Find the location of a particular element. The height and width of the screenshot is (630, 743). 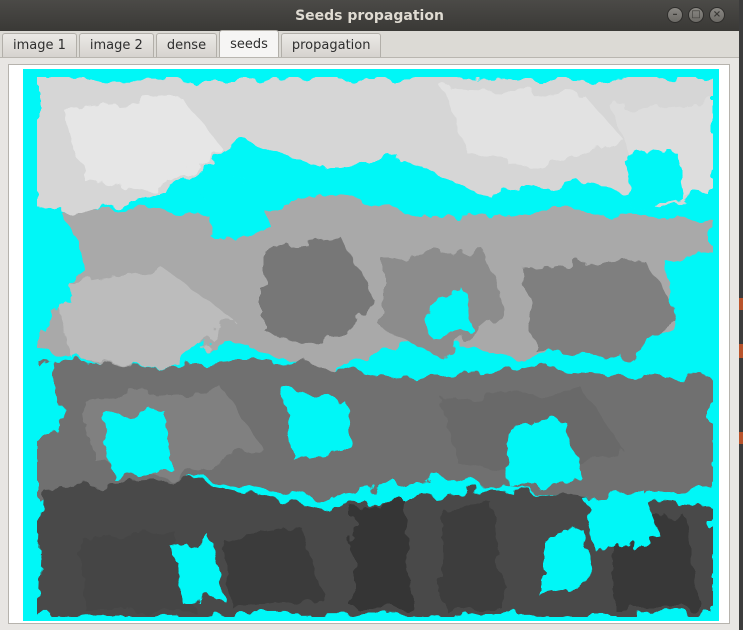

minimize-button: – is located at coordinates (675, 15).